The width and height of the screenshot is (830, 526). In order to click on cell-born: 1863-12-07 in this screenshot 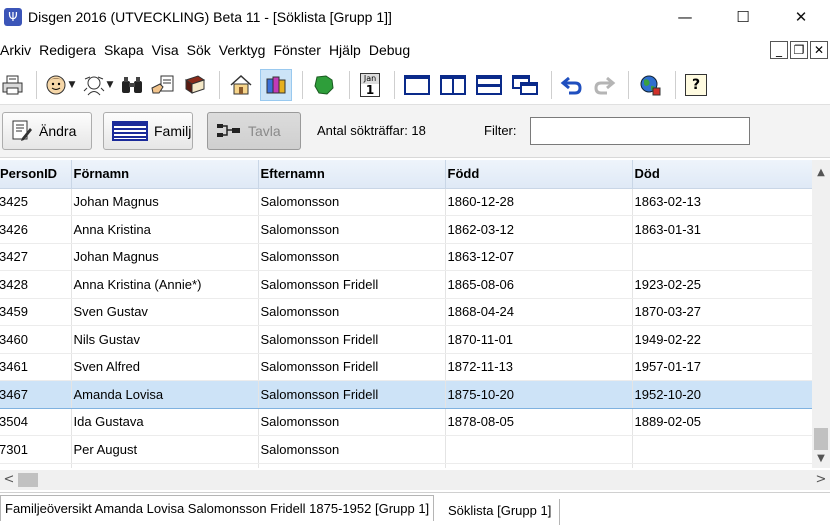, I will do `click(539, 257)`.